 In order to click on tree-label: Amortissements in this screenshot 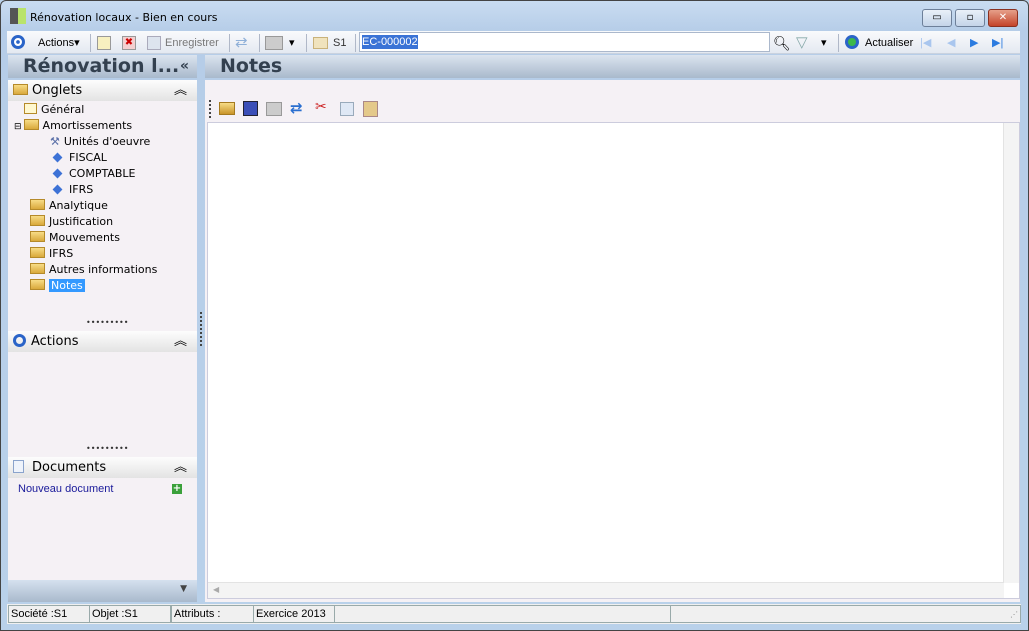, I will do `click(87, 125)`.